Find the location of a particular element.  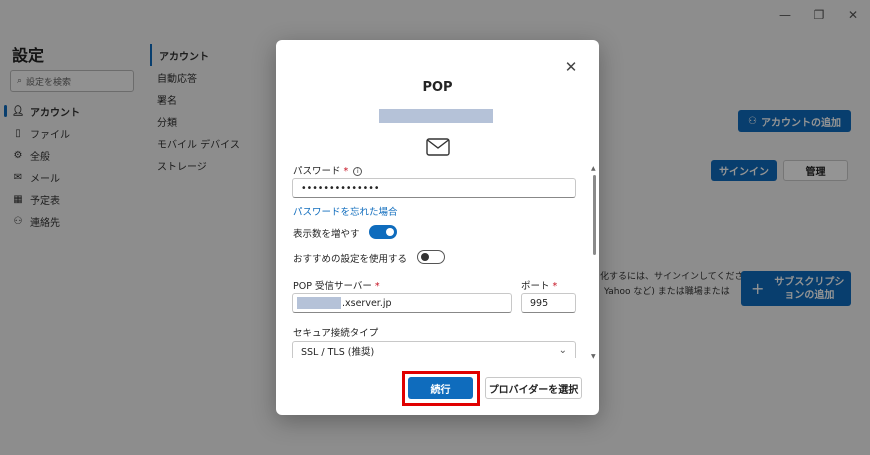

scroll-down-icon: ▼ is located at coordinates (593, 356).